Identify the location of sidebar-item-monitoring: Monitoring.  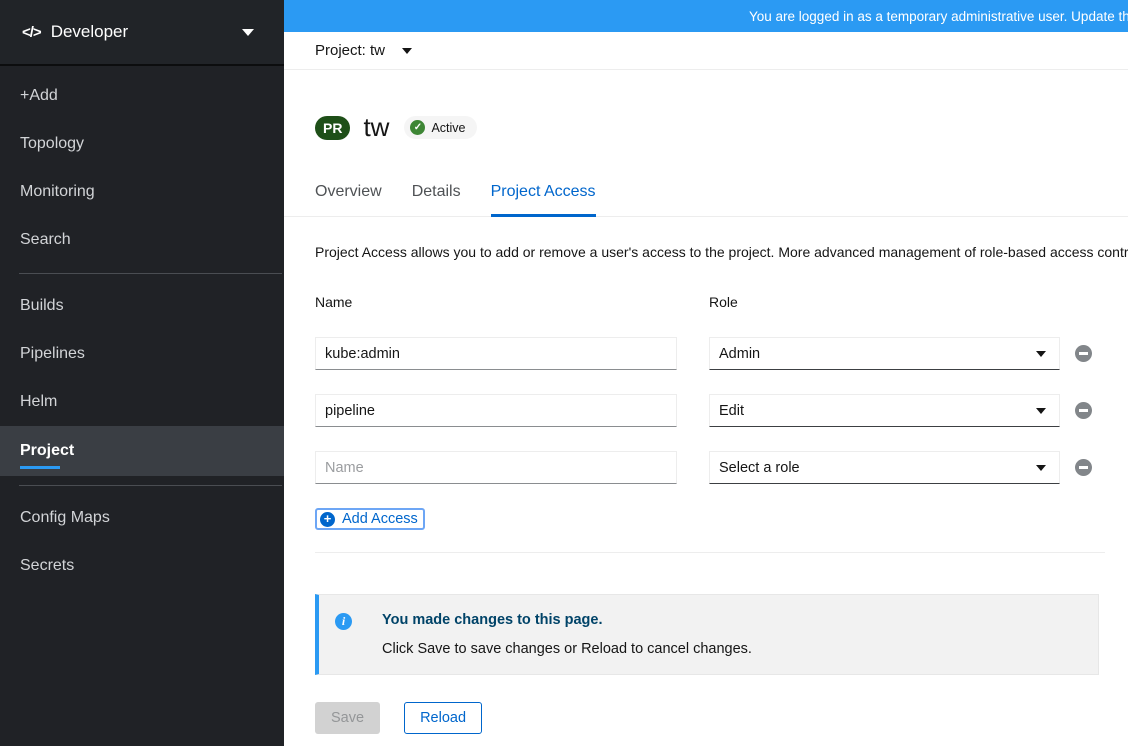
(142, 192).